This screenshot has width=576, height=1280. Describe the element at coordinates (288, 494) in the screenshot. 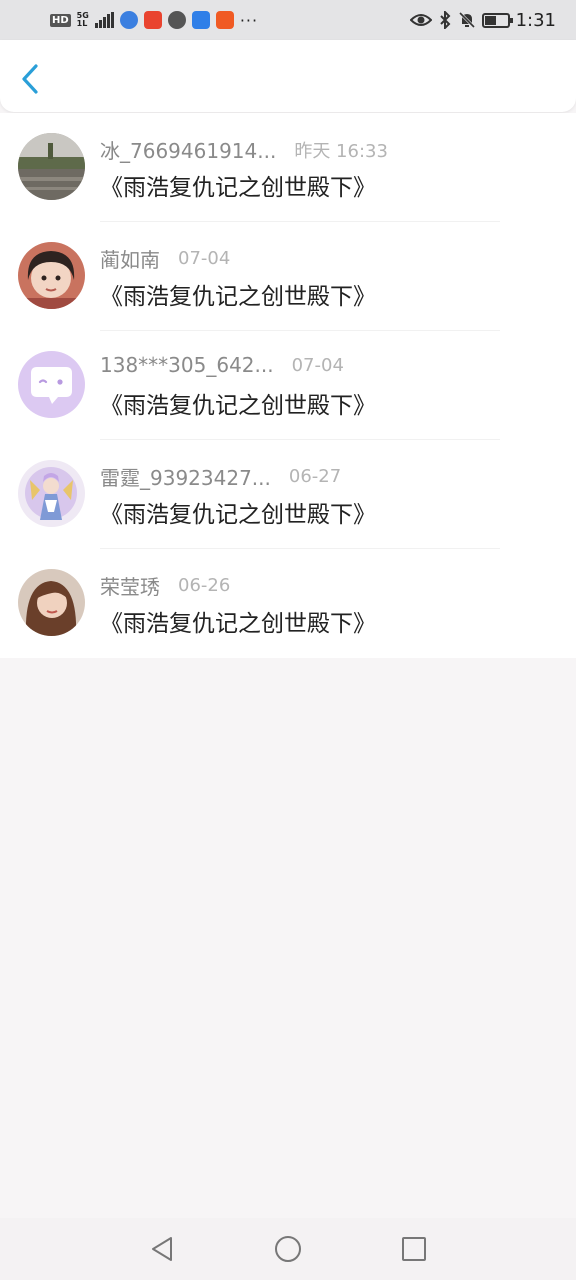

I see `list-item: 雷霆_93923427... 06-27 《雨浩复仇记之创世殿下》` at that location.